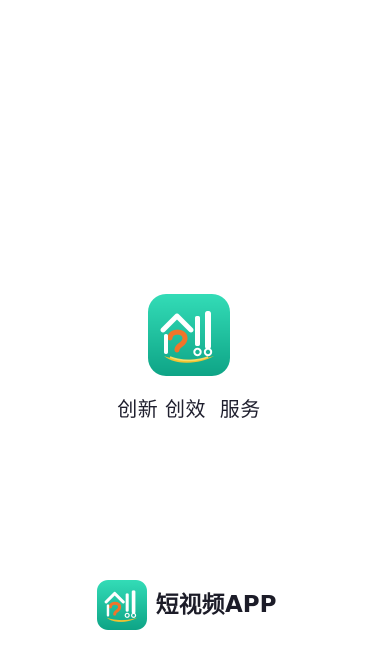 The width and height of the screenshot is (378, 672). What do you see at coordinates (216, 605) in the screenshot?
I see `brand-name-text: 短视频APP` at bounding box center [216, 605].